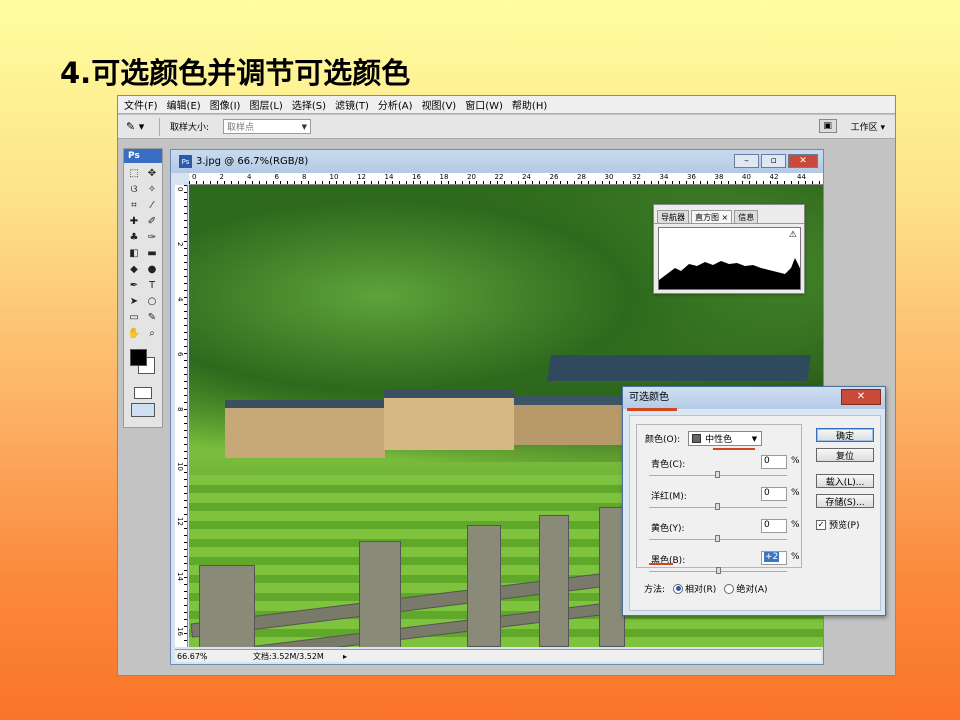 This screenshot has height=720, width=960. Describe the element at coordinates (143, 126) in the screenshot. I see `eyedropper-icon: ✎ ▾` at that location.